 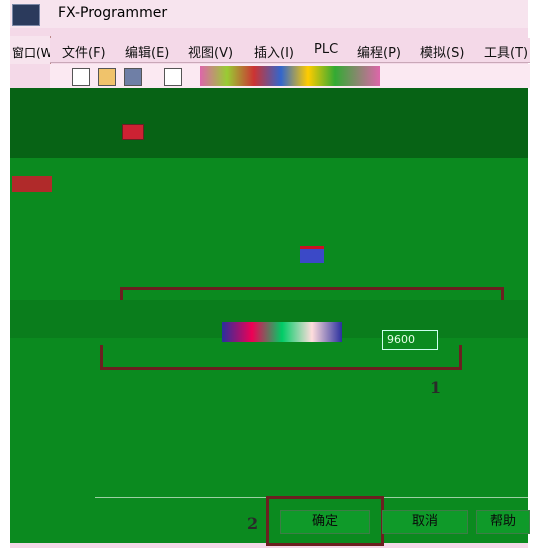 I want to click on menu-insert: 插入(I), so click(x=274, y=51).